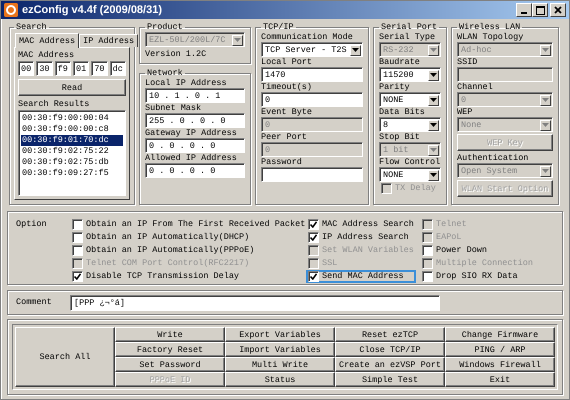 This screenshot has height=400, width=570. Describe the element at coordinates (500, 364) in the screenshot. I see `button: Windows Firewall` at that location.